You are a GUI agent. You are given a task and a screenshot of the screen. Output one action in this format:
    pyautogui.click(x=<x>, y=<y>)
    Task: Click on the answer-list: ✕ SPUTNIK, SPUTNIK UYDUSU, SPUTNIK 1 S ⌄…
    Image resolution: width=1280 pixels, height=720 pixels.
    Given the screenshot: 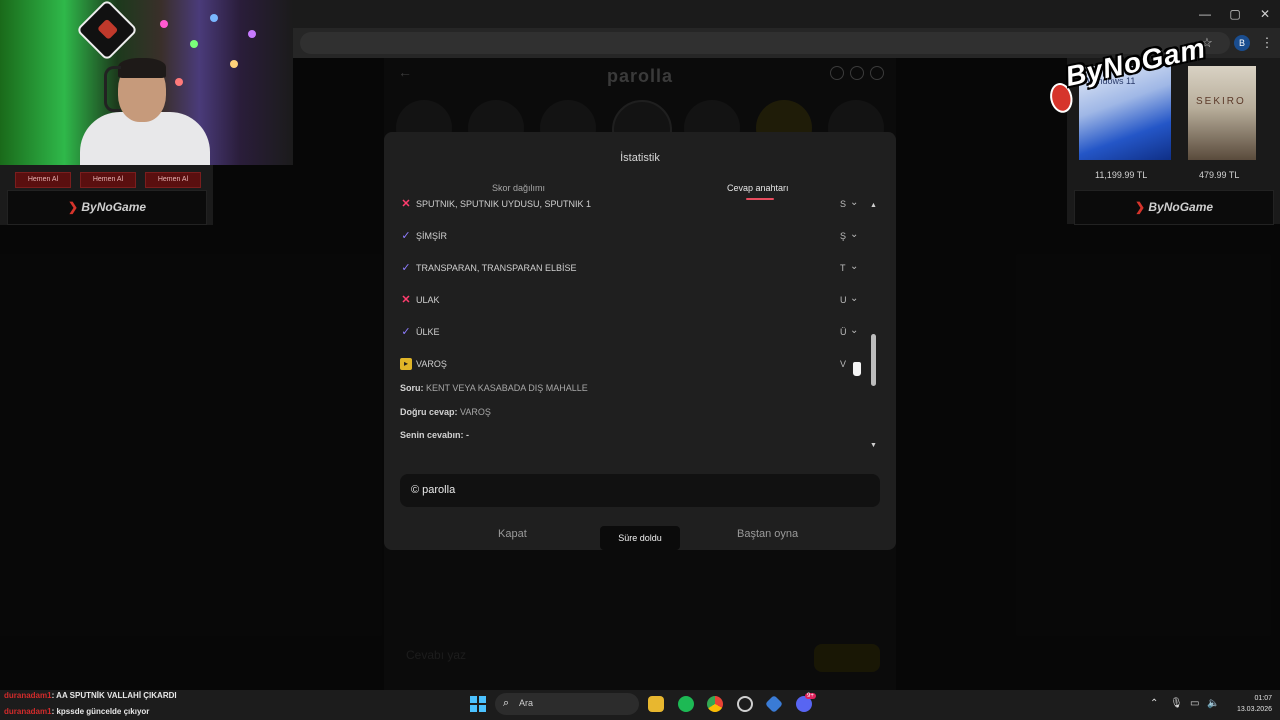 What is the action you would take?
    pyautogui.click(x=629, y=328)
    